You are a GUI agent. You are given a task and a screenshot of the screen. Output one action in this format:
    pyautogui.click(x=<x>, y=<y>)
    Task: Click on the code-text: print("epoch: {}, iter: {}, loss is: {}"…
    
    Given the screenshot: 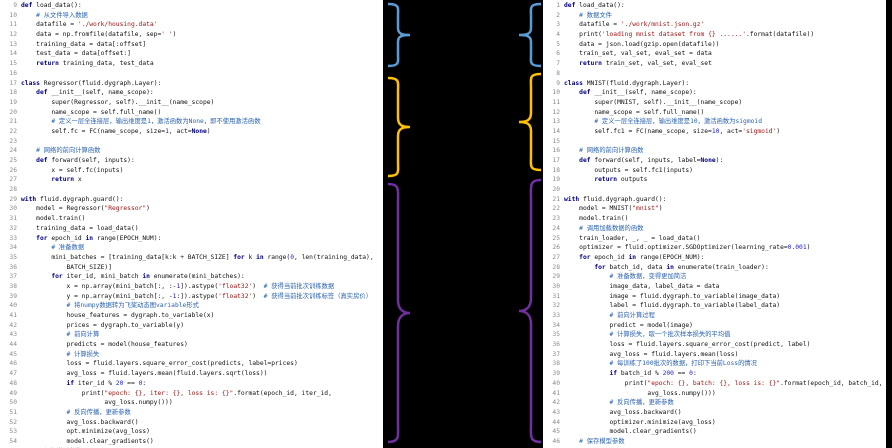 What is the action you would take?
    pyautogui.click(x=176, y=393)
    